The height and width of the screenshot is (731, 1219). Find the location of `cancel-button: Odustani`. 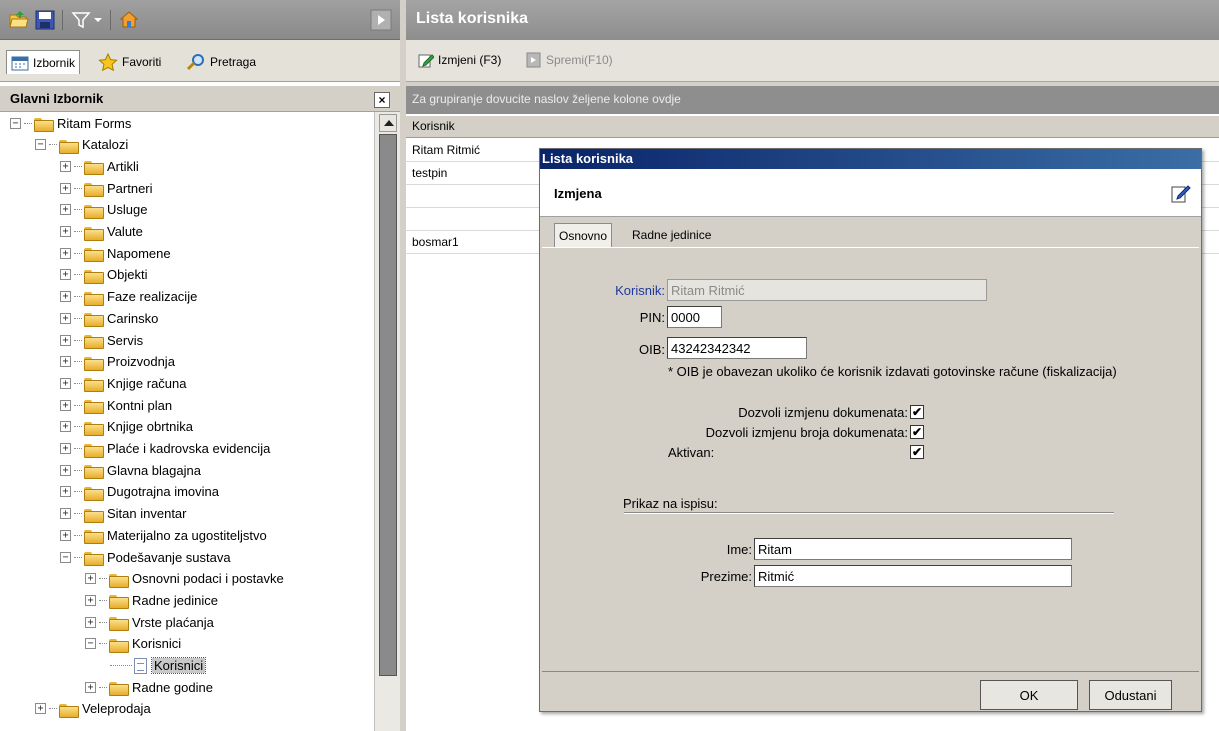

cancel-button: Odustani is located at coordinates (1130, 695).